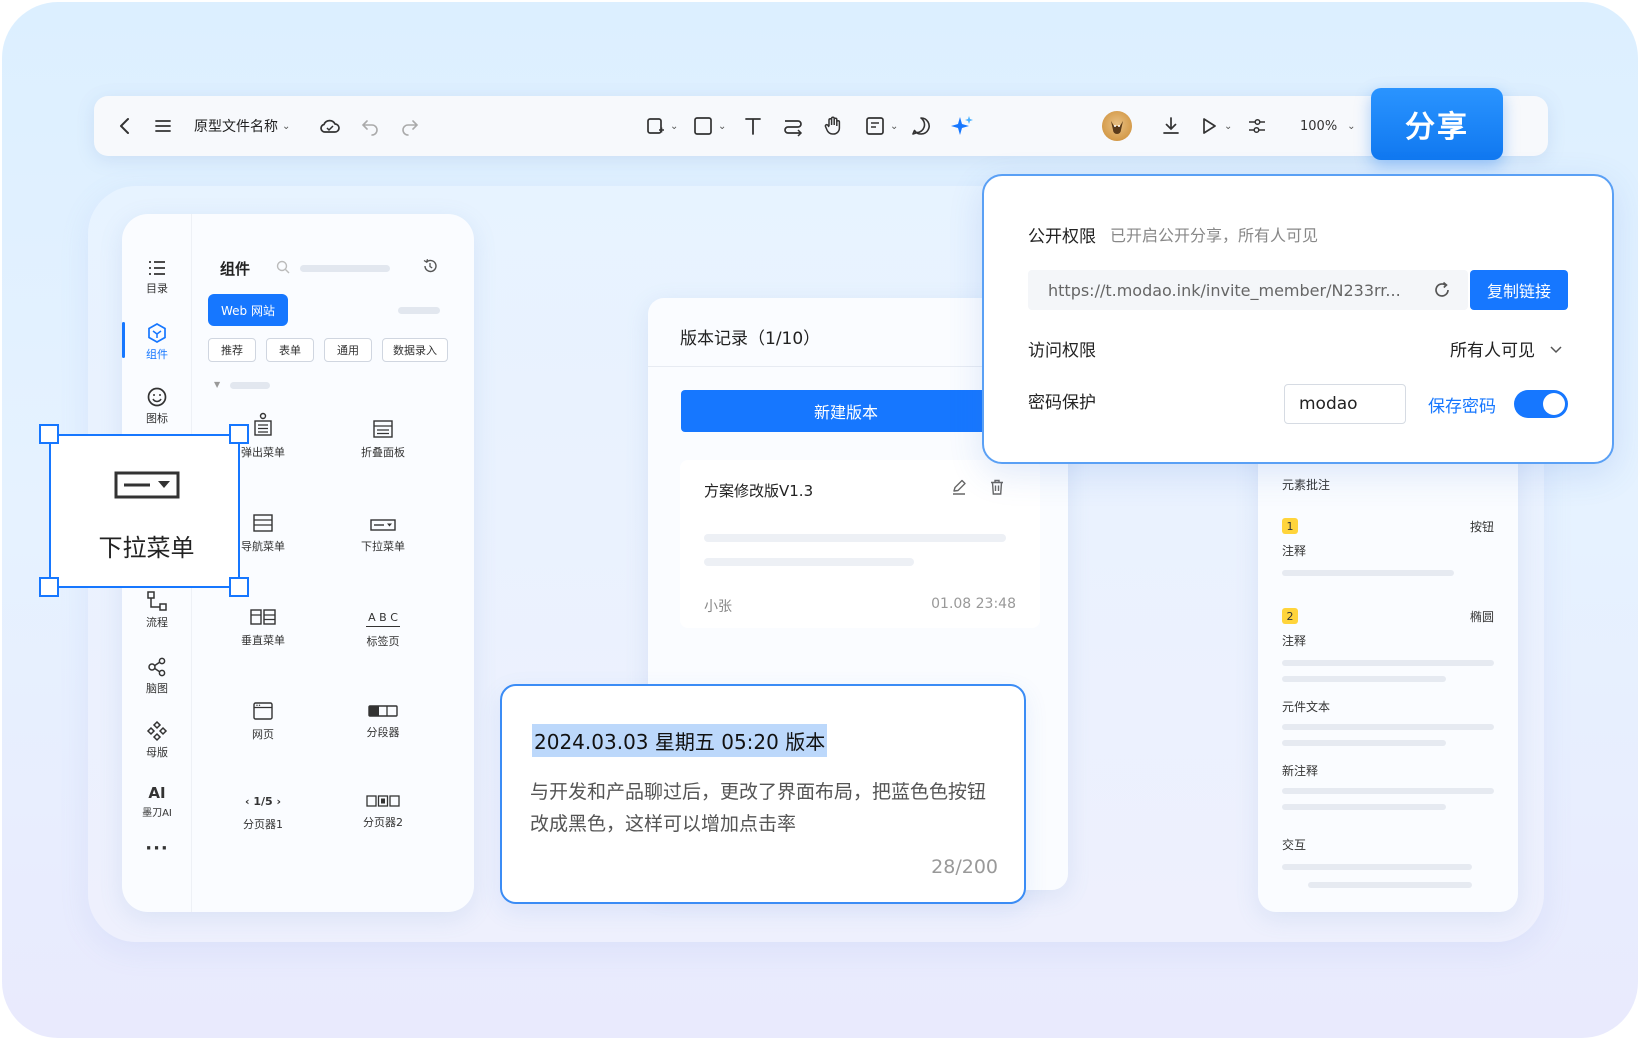 This screenshot has height=1040, width=1640. What do you see at coordinates (1062, 237) in the screenshot?
I see `public-permission-label: 公开权限` at bounding box center [1062, 237].